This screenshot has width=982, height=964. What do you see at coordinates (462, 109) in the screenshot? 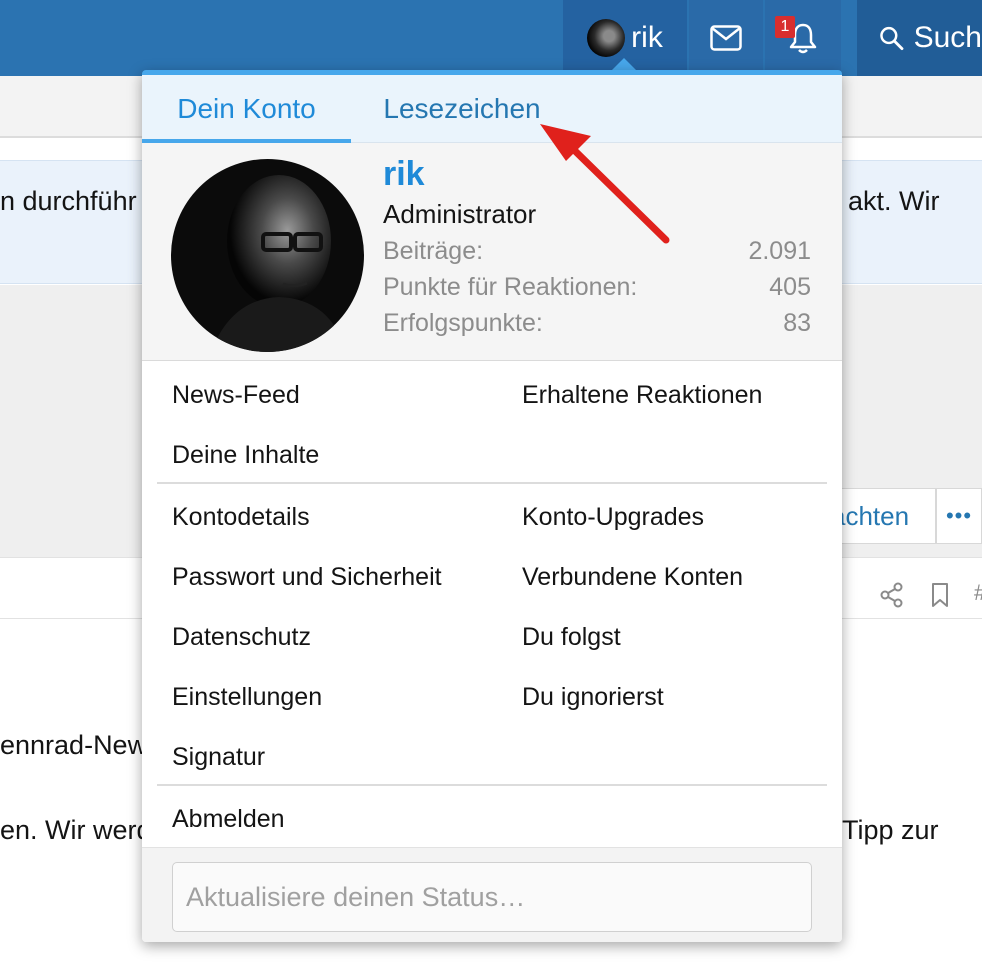
I see `tab-bookmarks: Lesezeichen` at bounding box center [462, 109].